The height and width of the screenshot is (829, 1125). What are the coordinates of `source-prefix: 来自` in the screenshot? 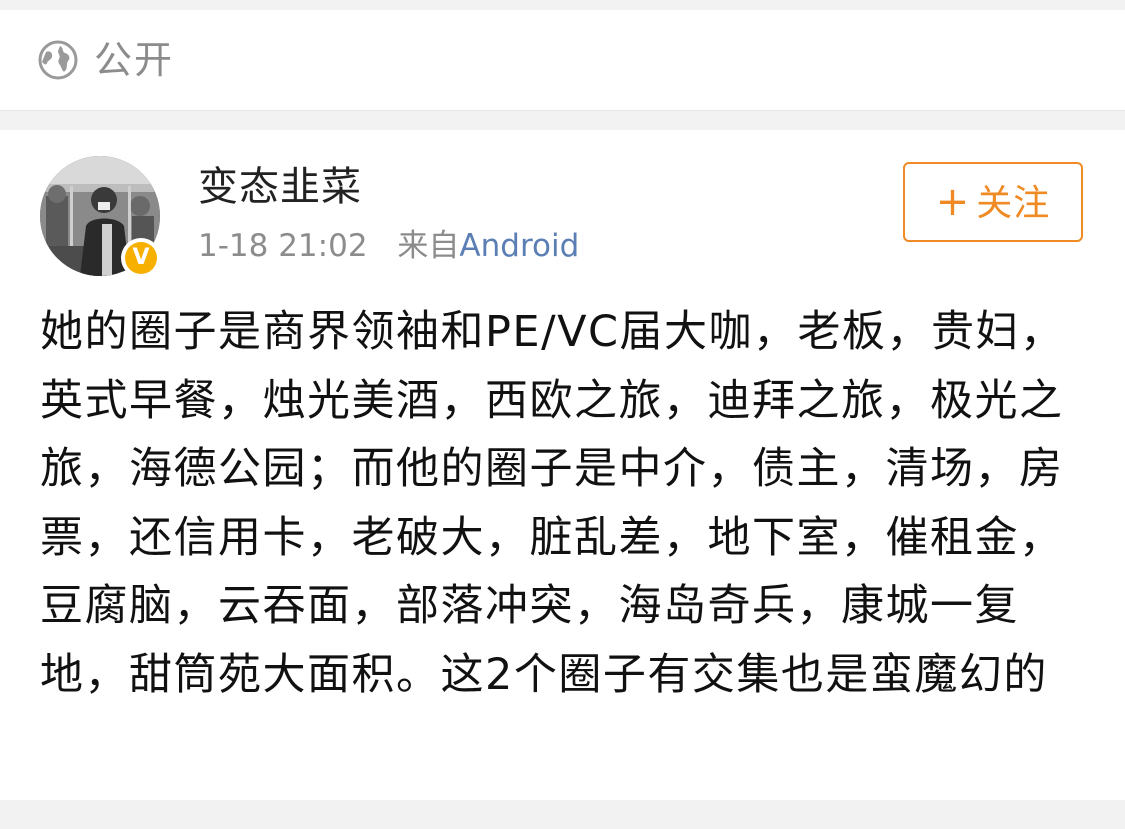 It's located at (428, 246).